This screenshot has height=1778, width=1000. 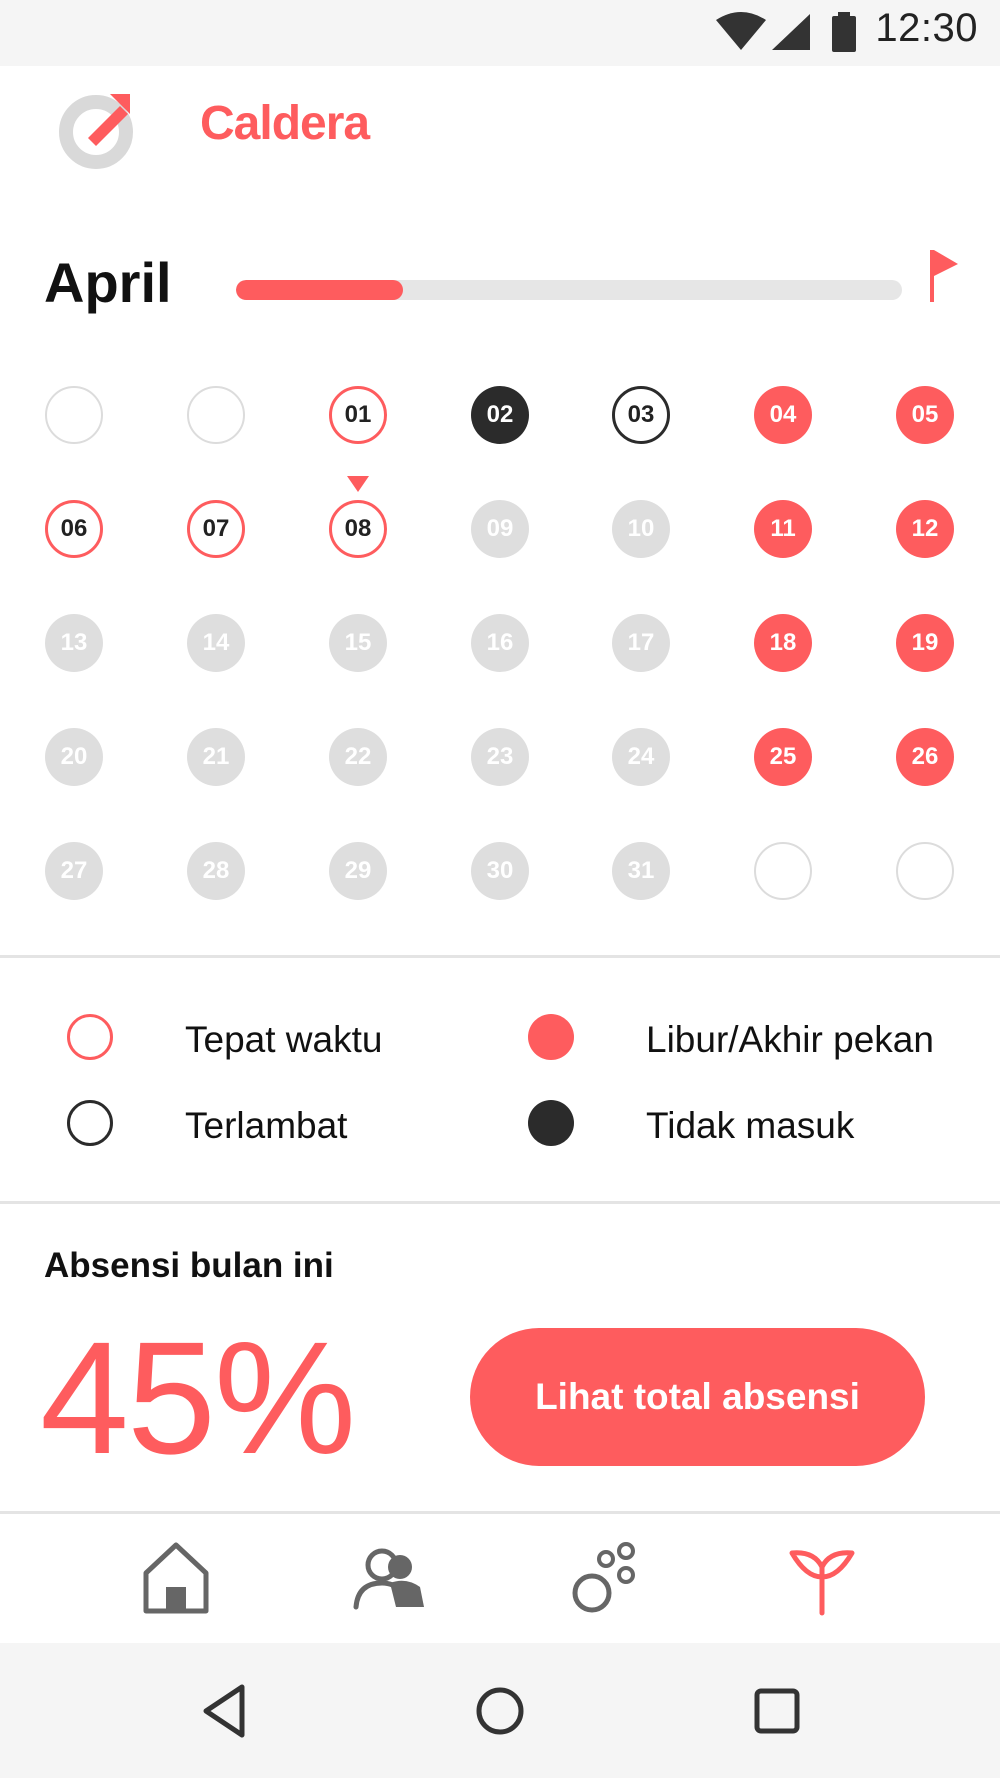 I want to click on calendar-day-04: 04, so click(x=783, y=415).